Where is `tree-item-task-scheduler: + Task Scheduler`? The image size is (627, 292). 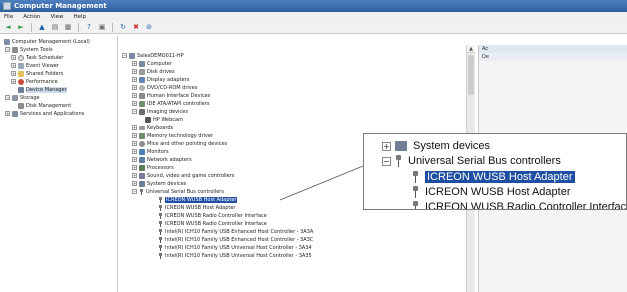 tree-item-task-scheduler: + Task Scheduler is located at coordinates (37, 57).